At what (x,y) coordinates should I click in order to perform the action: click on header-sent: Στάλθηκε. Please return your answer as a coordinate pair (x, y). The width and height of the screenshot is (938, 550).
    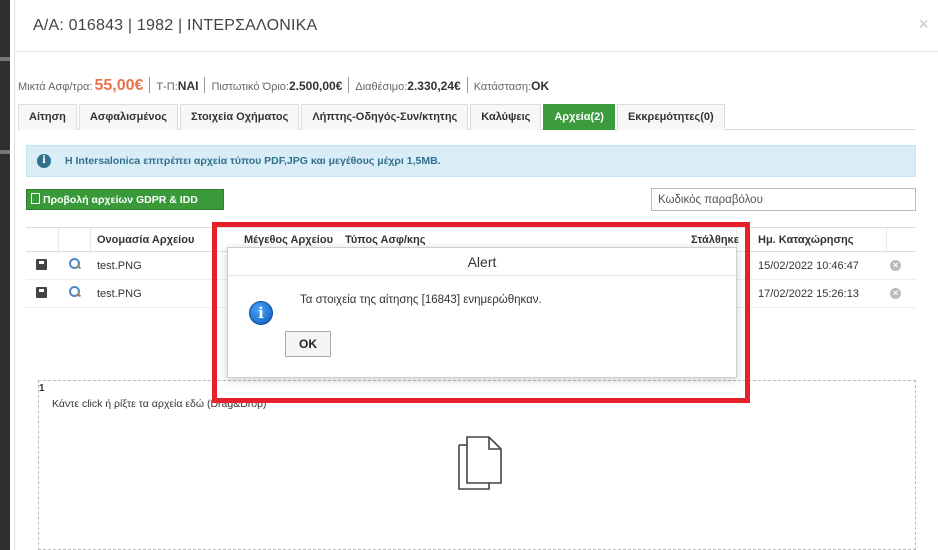
    Looking at the image, I should click on (715, 240).